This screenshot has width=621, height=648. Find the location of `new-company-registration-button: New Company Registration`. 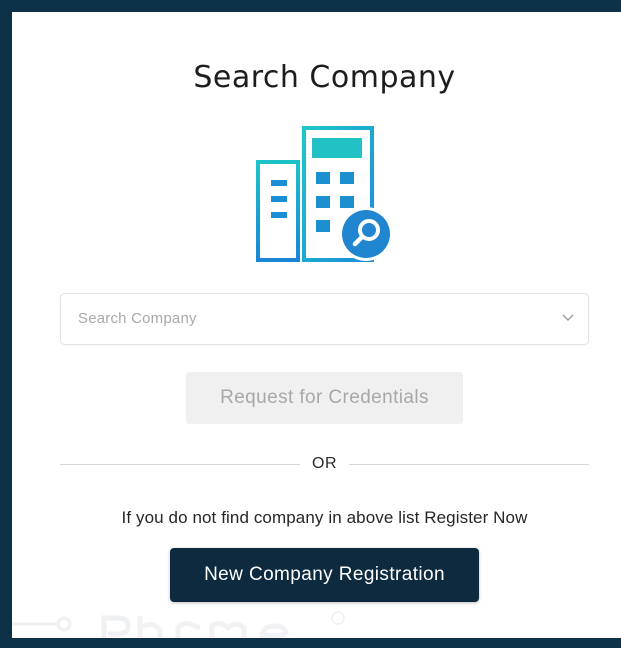

new-company-registration-button: New Company Registration is located at coordinates (324, 575).